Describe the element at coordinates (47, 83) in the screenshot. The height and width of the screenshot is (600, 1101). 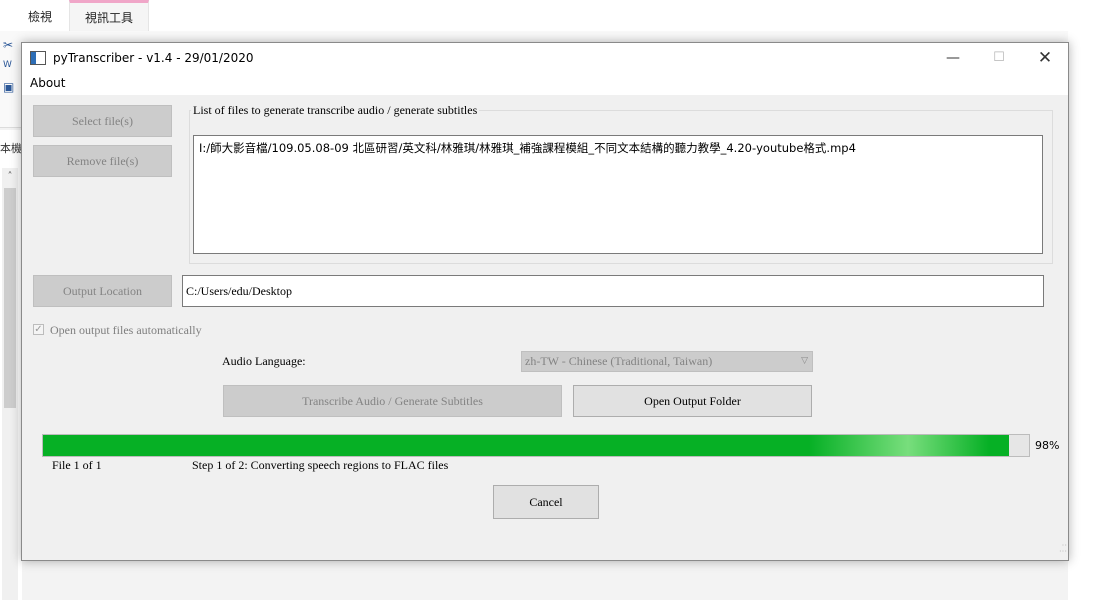
I see `menu-about: About` at that location.